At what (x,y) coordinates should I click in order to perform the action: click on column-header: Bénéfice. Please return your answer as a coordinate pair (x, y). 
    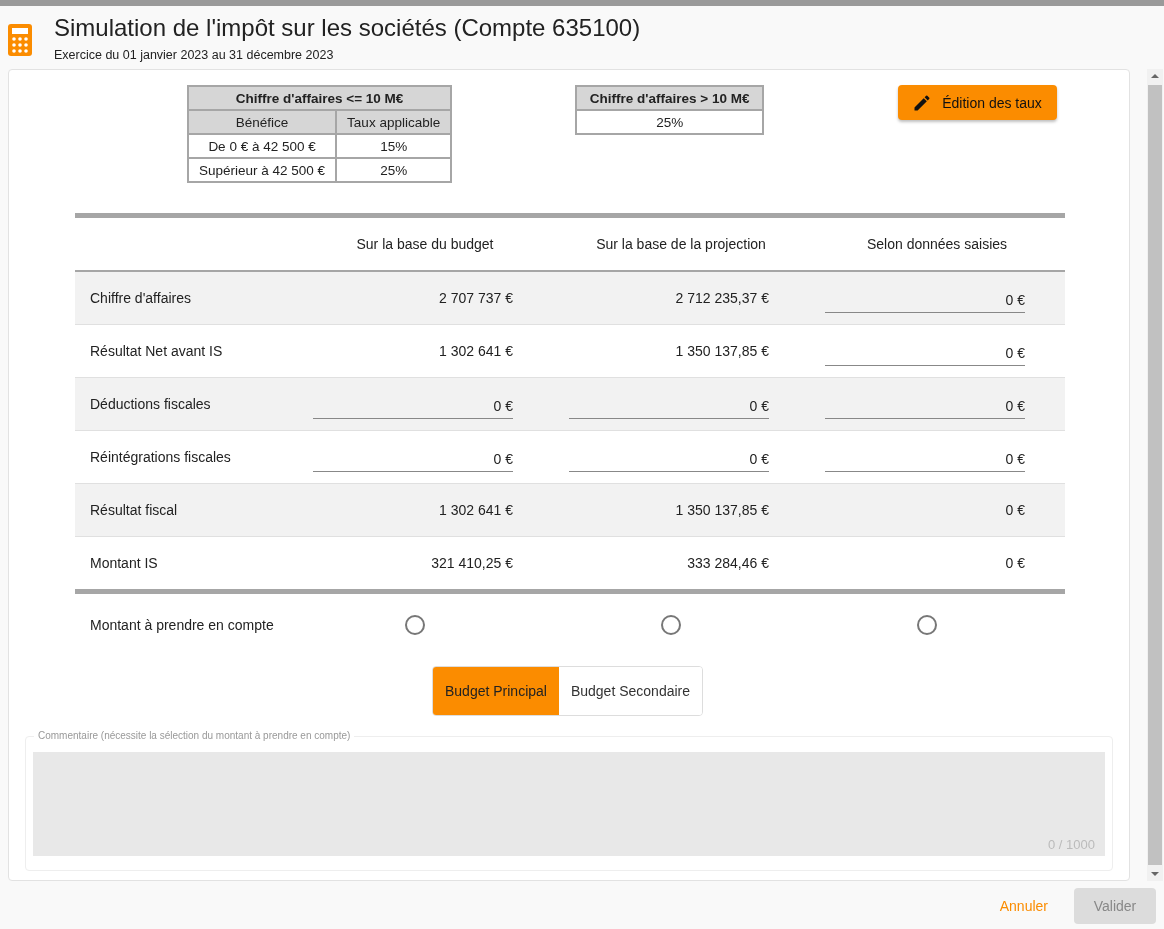
    Looking at the image, I should click on (262, 122).